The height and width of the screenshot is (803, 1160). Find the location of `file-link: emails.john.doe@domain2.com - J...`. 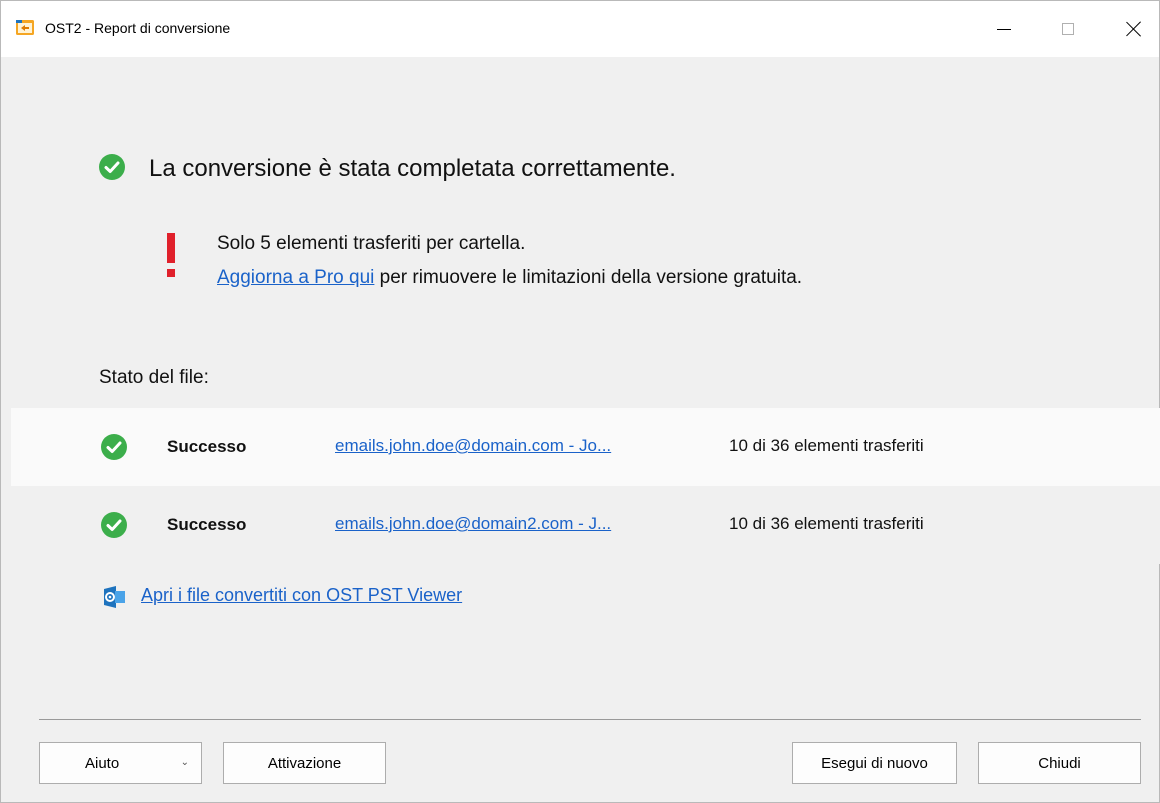

file-link: emails.john.doe@domain2.com - J... is located at coordinates (473, 524).